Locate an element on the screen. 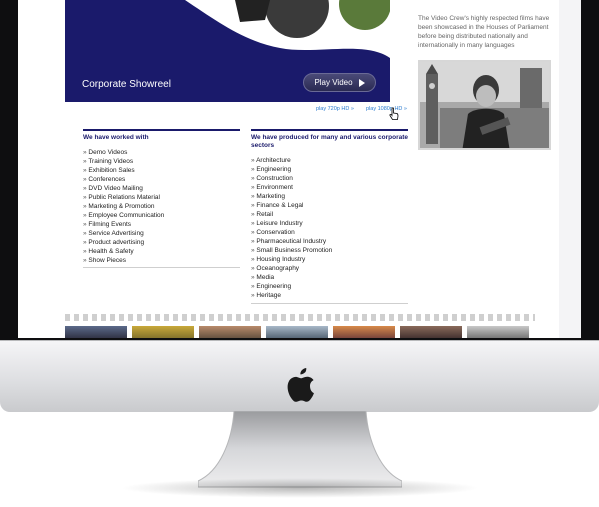 The width and height of the screenshot is (599, 507). worked-with-heading: We have worked with is located at coordinates (116, 137).